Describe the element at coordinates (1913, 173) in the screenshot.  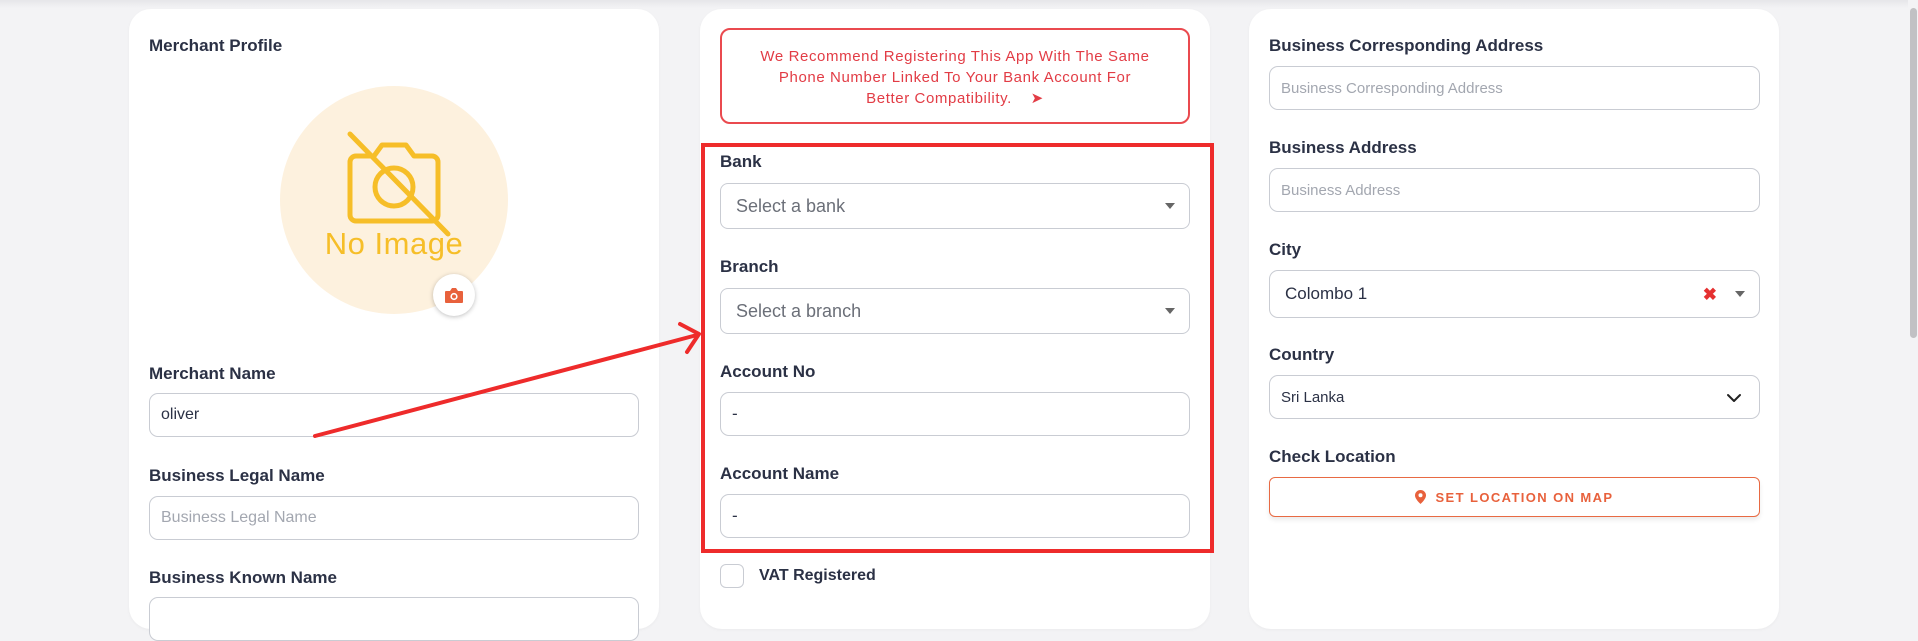
I see `scrollbar-thumb` at that location.